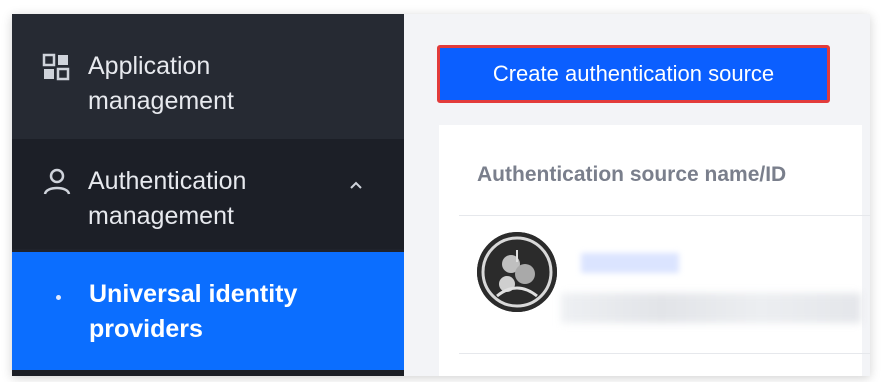 Image resolution: width=895 pixels, height=382 pixels. Describe the element at coordinates (167, 198) in the screenshot. I see `sidebar-item-label: Authentication management` at that location.